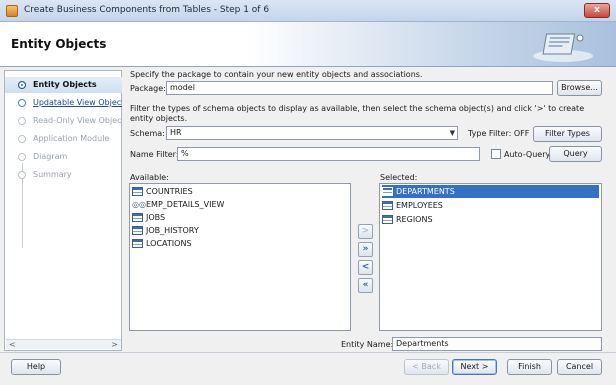 The height and width of the screenshot is (385, 616). What do you see at coordinates (114, 344) in the screenshot?
I see `scroll-right-icon: >` at bounding box center [114, 344].